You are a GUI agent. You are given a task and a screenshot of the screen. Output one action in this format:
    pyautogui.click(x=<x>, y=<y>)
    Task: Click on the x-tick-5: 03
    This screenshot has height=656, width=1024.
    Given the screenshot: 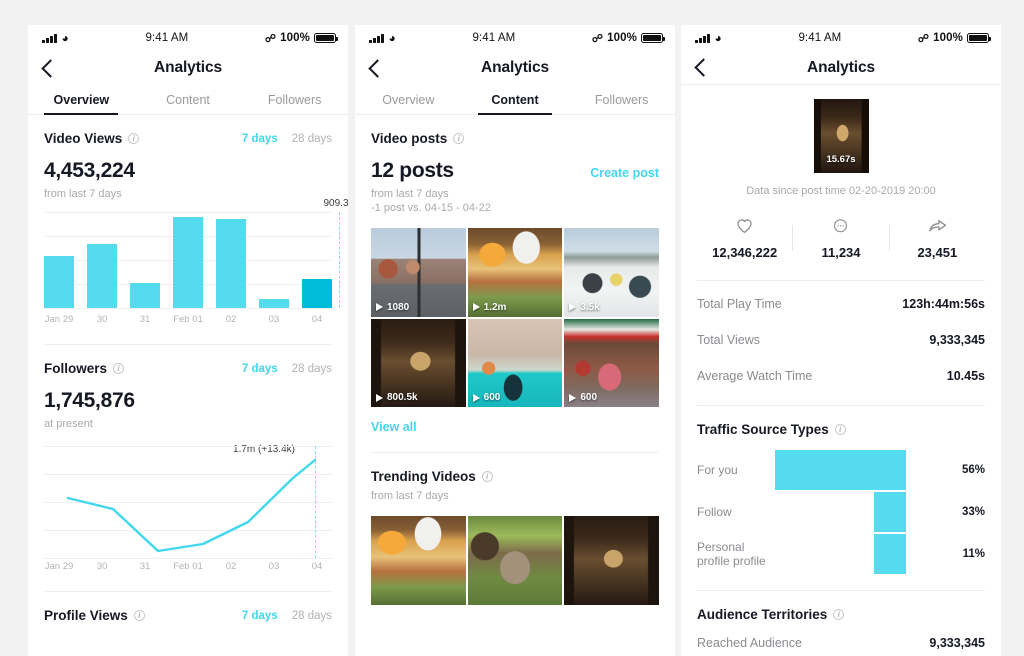 What is the action you would take?
    pyautogui.click(x=274, y=319)
    